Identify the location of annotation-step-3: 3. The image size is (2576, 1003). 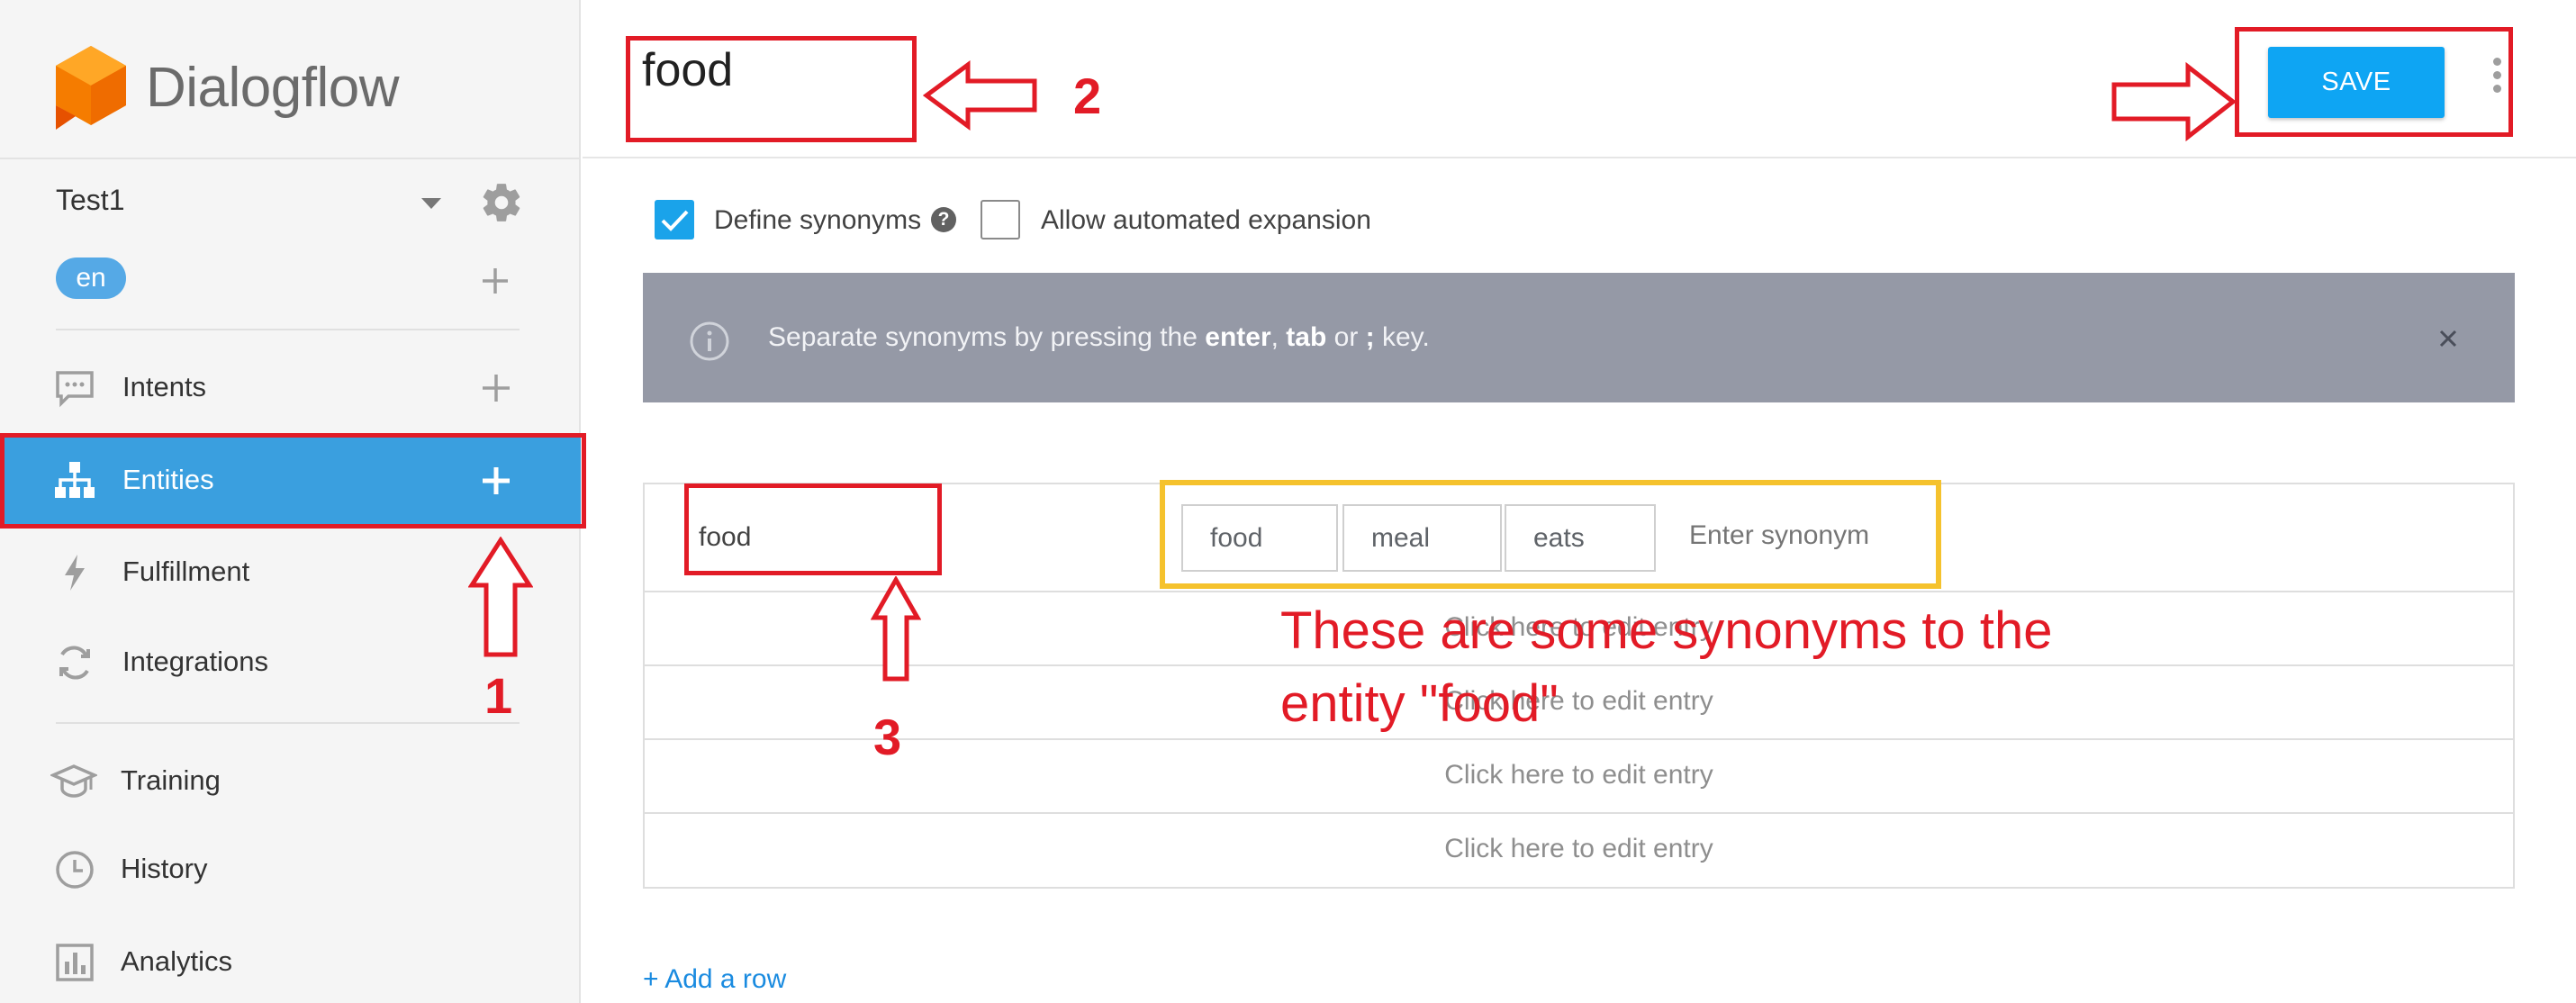
(887, 737).